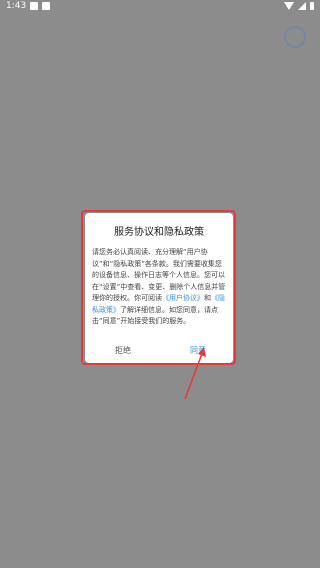  I want to click on user-agreement-link: 《用户协议》, so click(183, 298).